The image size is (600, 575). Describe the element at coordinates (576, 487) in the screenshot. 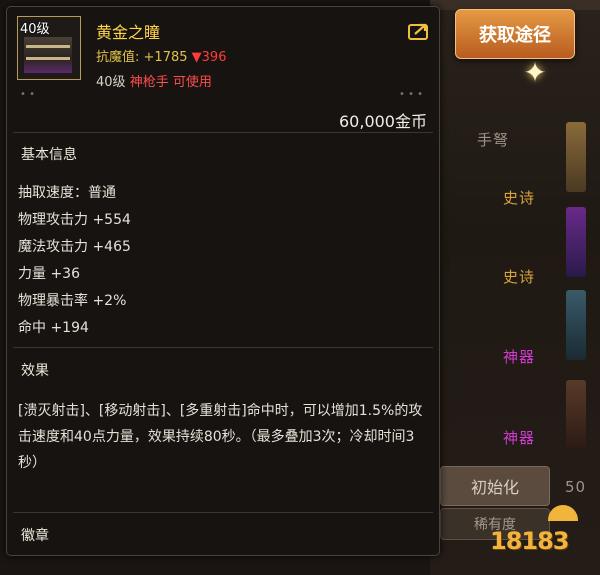

I see `number-fragment: 50` at that location.